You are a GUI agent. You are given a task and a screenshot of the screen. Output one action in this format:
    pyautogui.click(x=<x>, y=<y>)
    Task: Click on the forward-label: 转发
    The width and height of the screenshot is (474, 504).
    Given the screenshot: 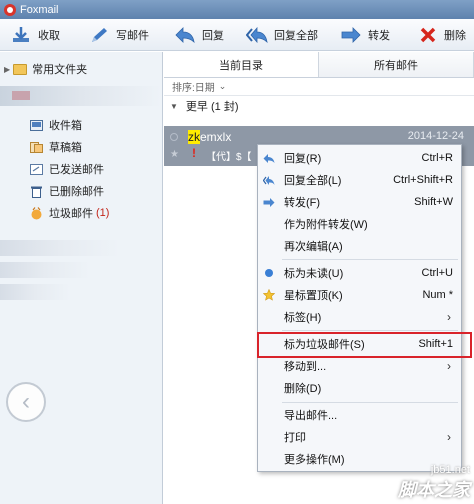 What is the action you would take?
    pyautogui.click(x=379, y=35)
    